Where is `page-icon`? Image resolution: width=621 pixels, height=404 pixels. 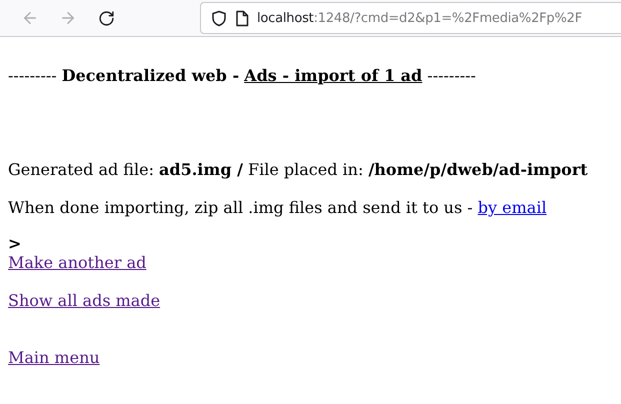 page-icon is located at coordinates (242, 18).